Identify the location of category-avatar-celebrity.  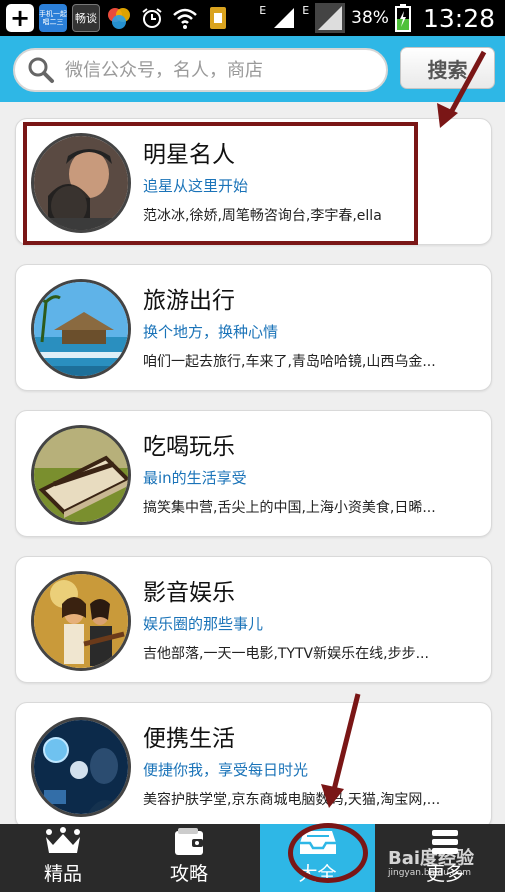
(81, 183).